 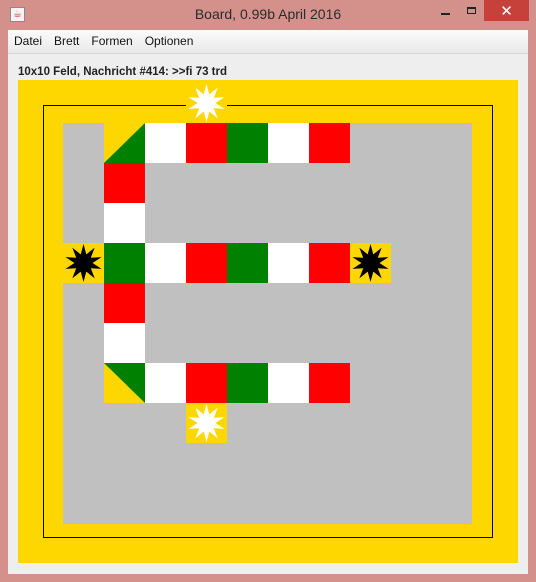 I want to click on board-cell-r4-c9, so click(x=370, y=263).